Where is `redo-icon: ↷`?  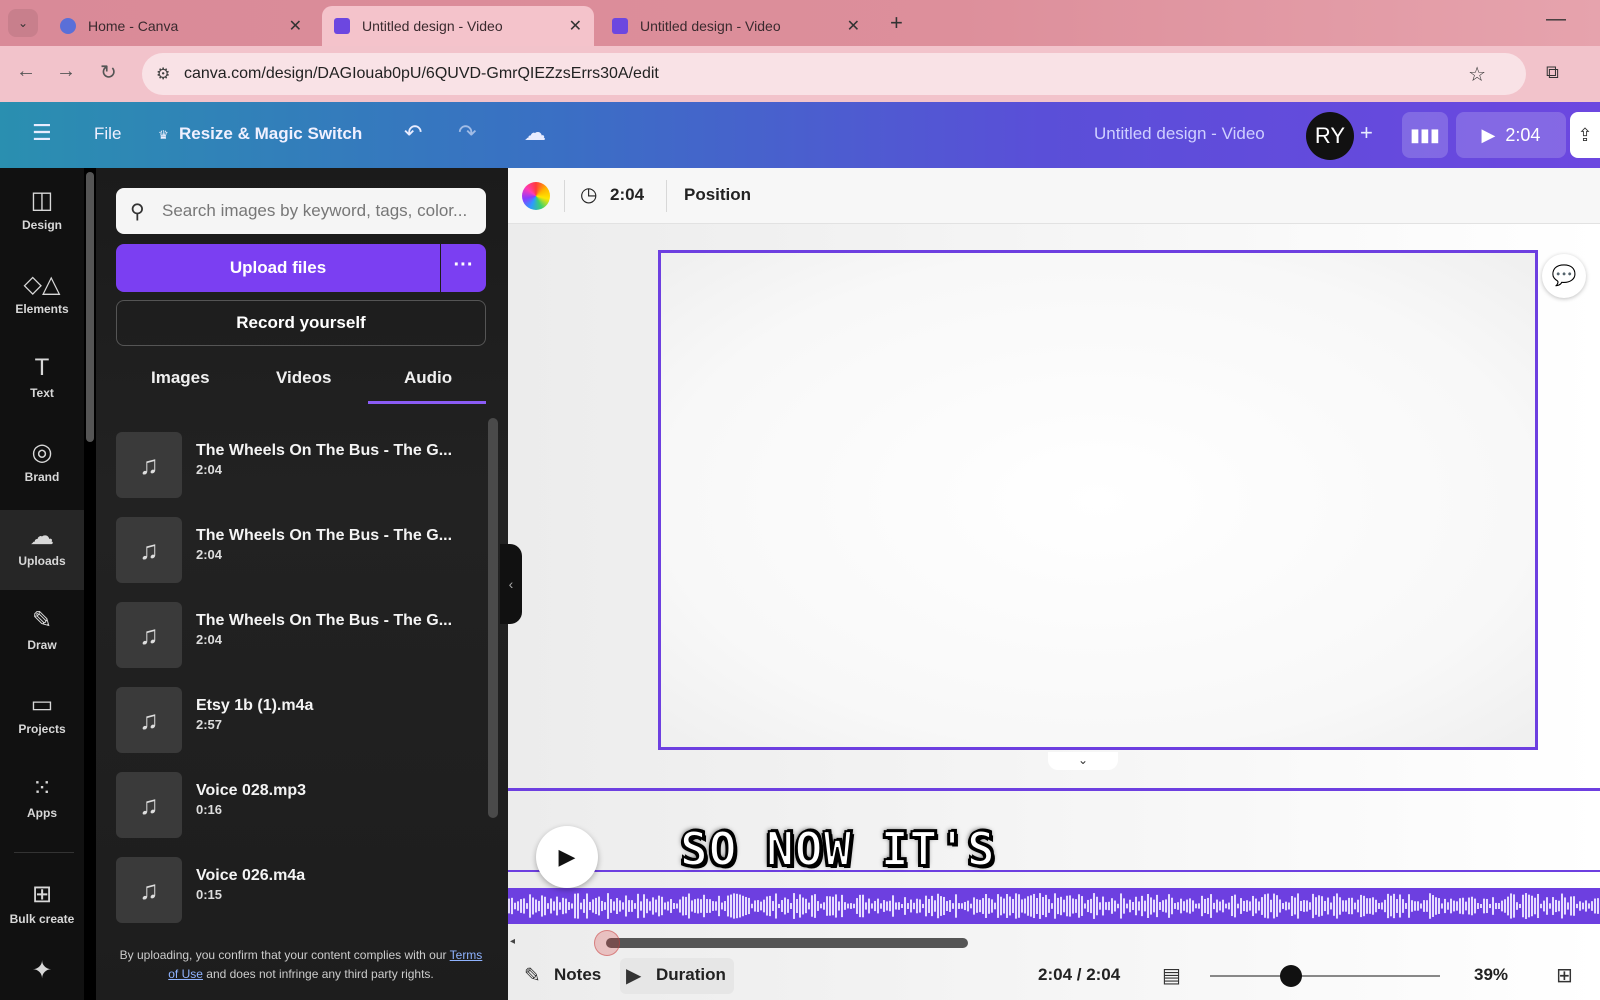
redo-icon: ↷ is located at coordinates (467, 133).